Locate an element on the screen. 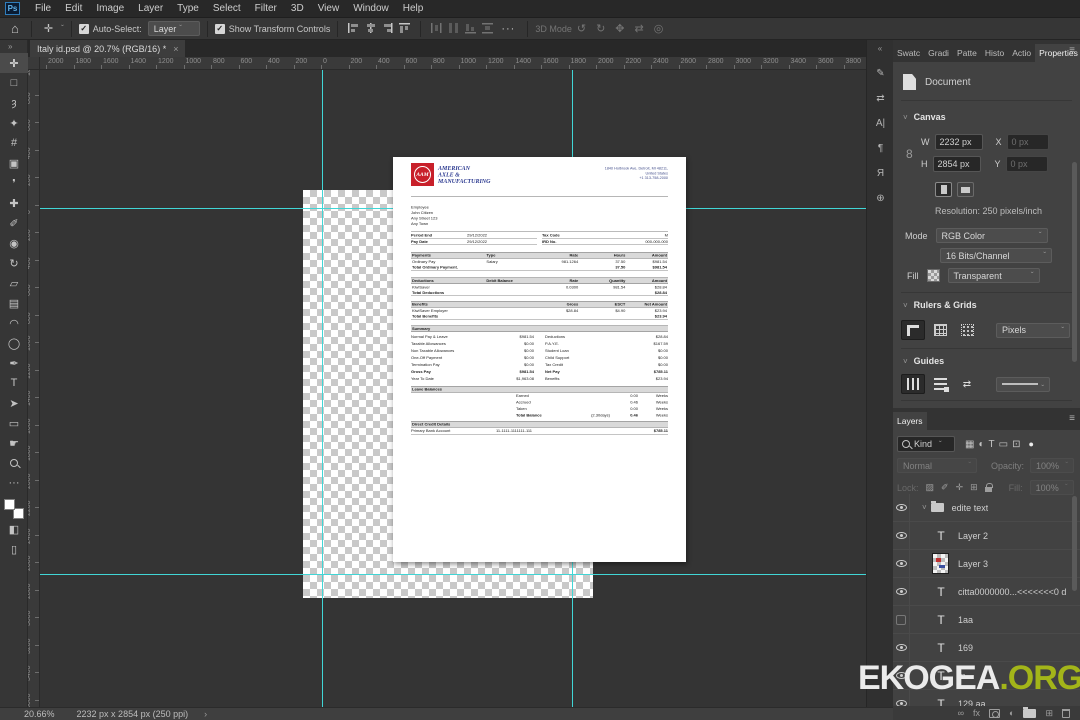 The width and height of the screenshot is (1080, 720). menu-window: Window is located at coordinates (371, 8).